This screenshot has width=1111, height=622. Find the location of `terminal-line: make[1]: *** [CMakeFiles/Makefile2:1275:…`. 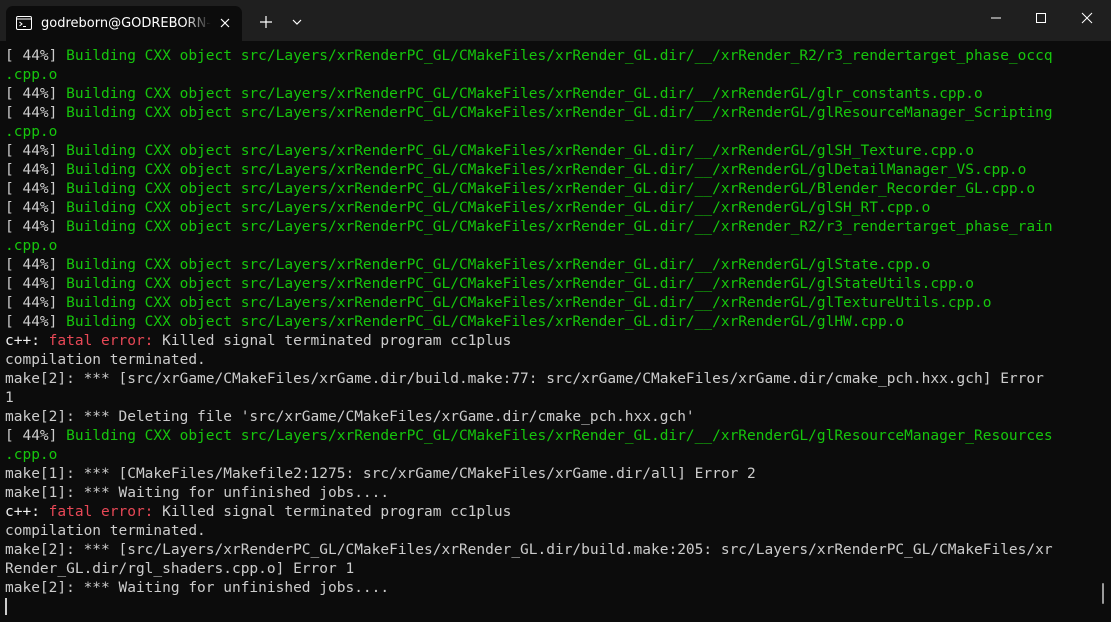

terminal-line: make[1]: *** [CMakeFiles/Makefile2:1275:… is located at coordinates (380, 474).